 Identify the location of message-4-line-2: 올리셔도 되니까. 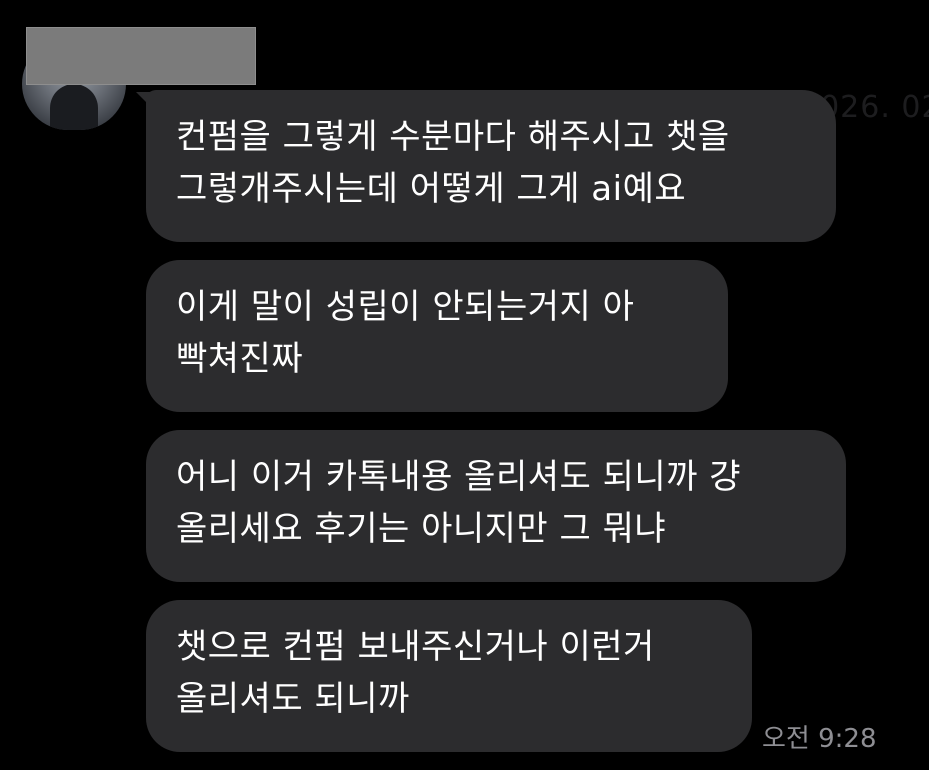
(293, 699).